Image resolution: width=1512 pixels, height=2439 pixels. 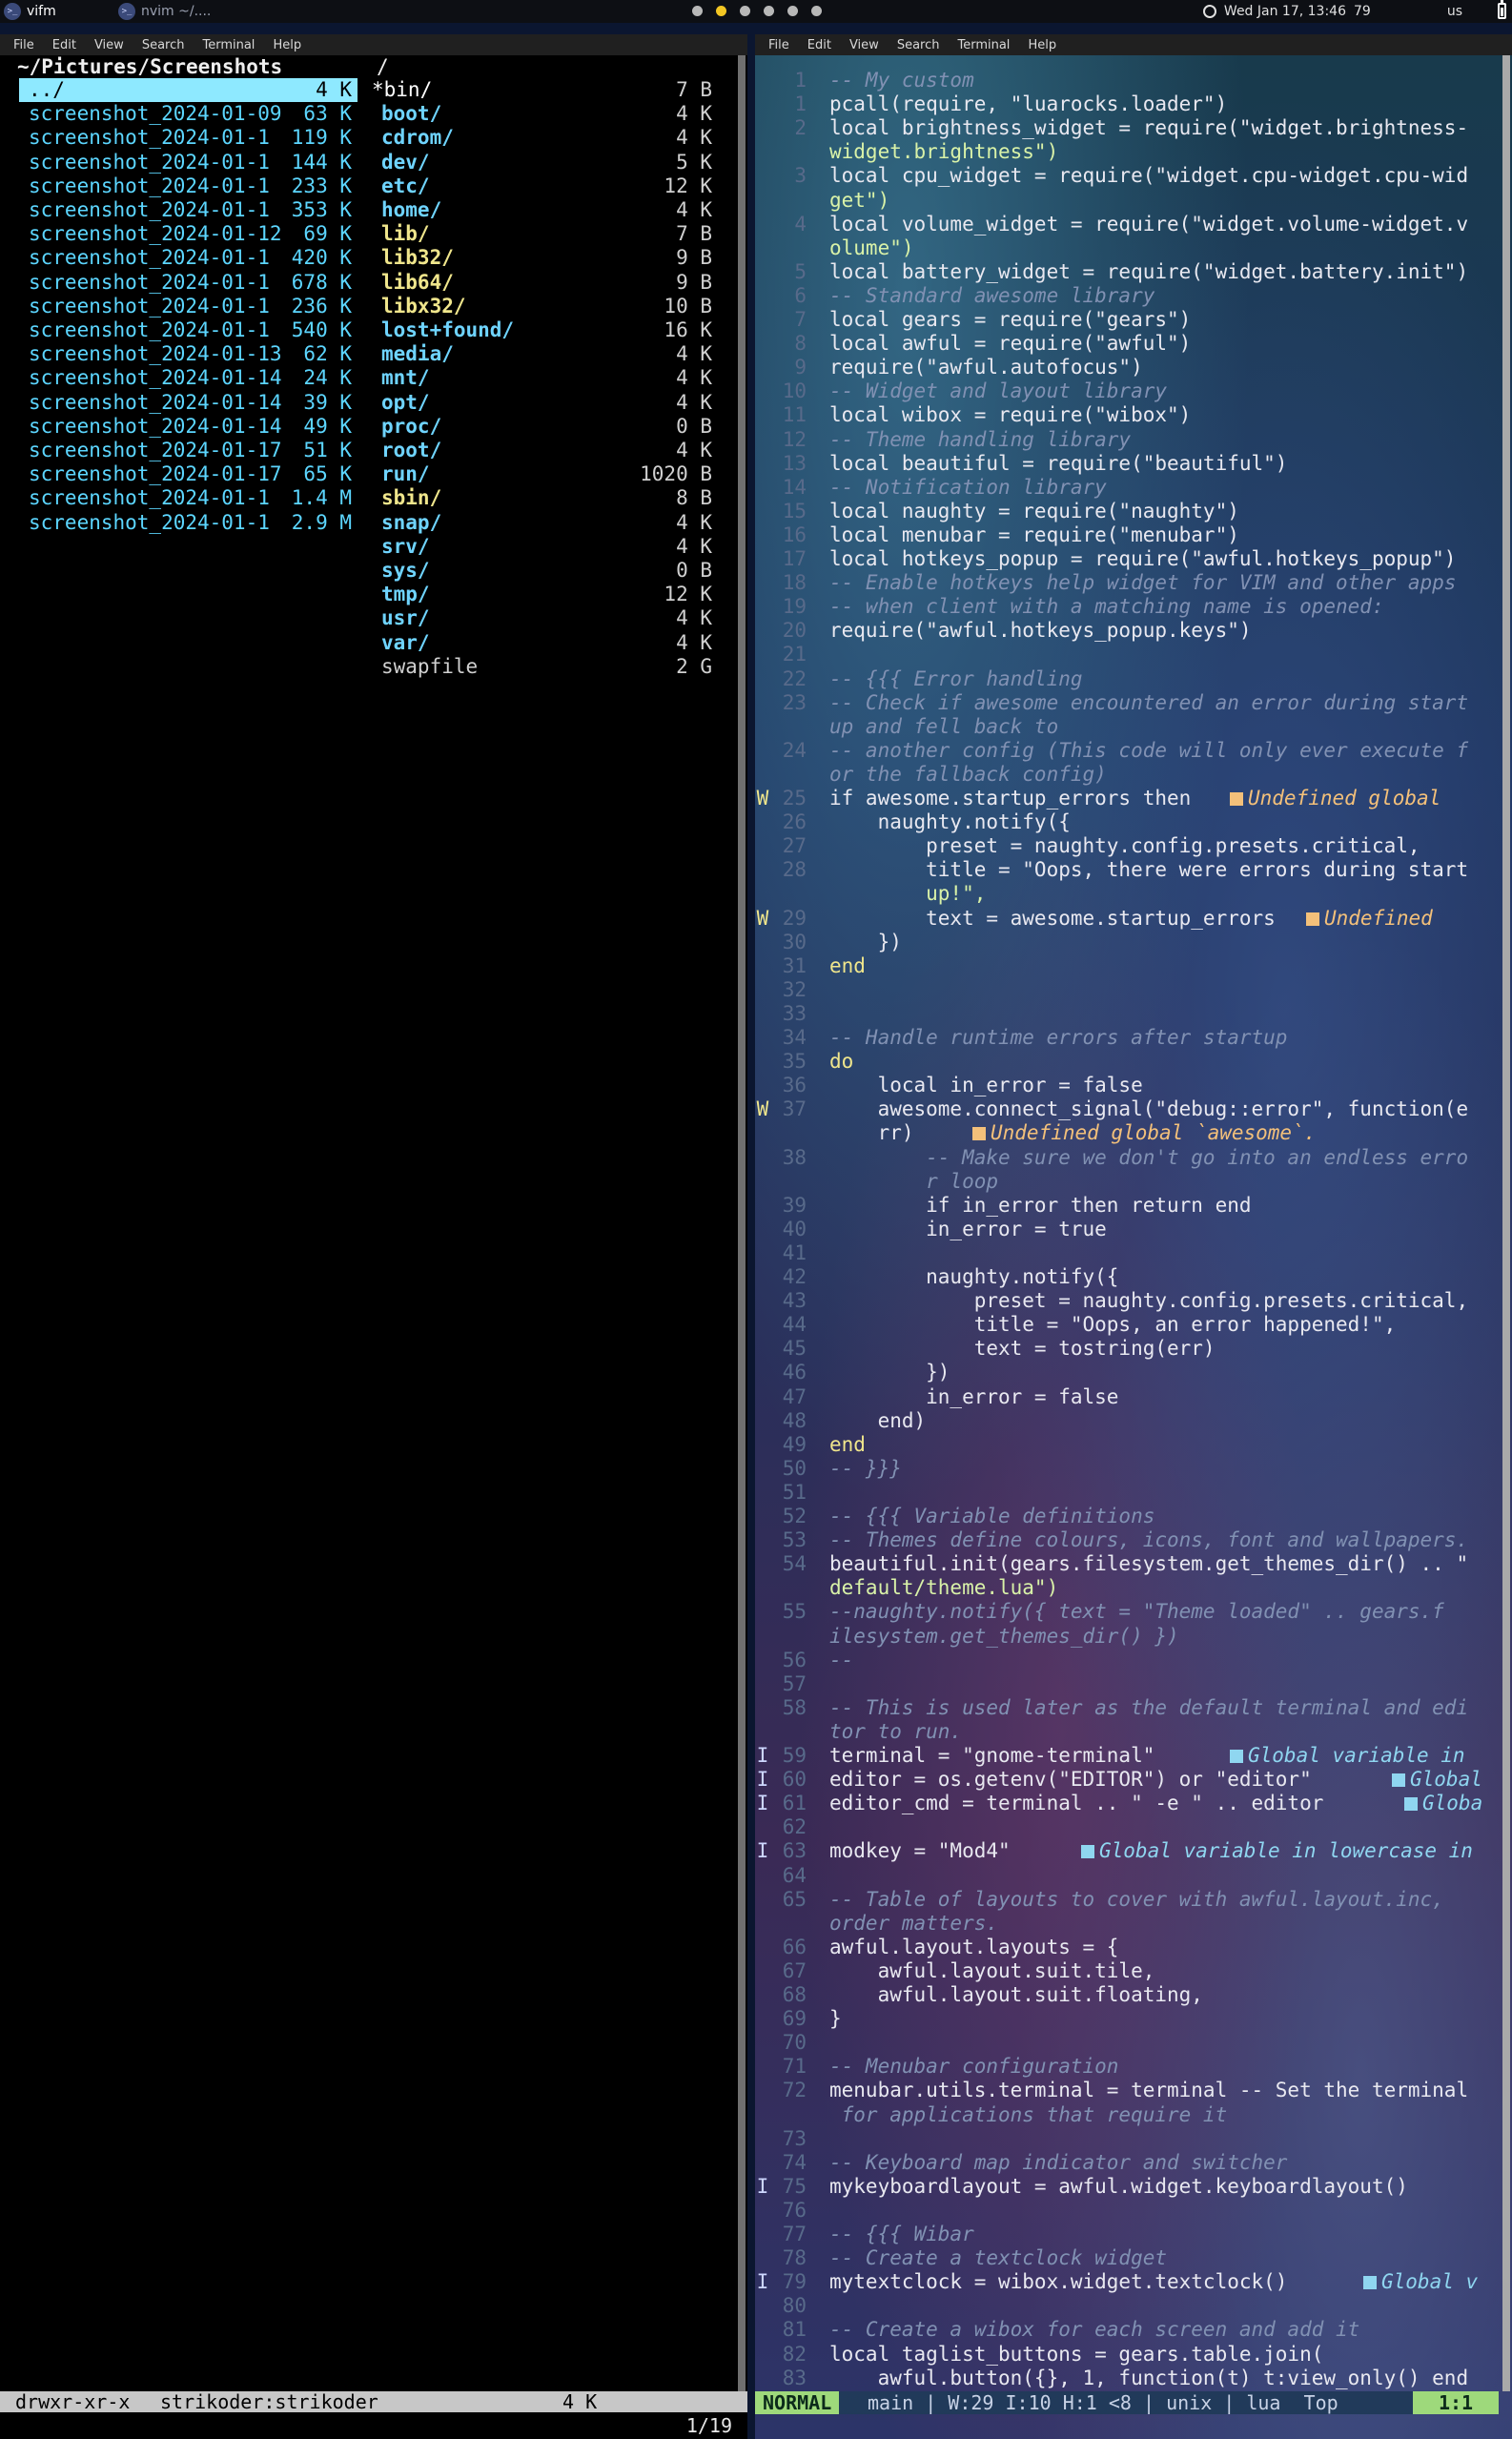 What do you see at coordinates (1127, 1253) in the screenshot?
I see `code-line: 41` at bounding box center [1127, 1253].